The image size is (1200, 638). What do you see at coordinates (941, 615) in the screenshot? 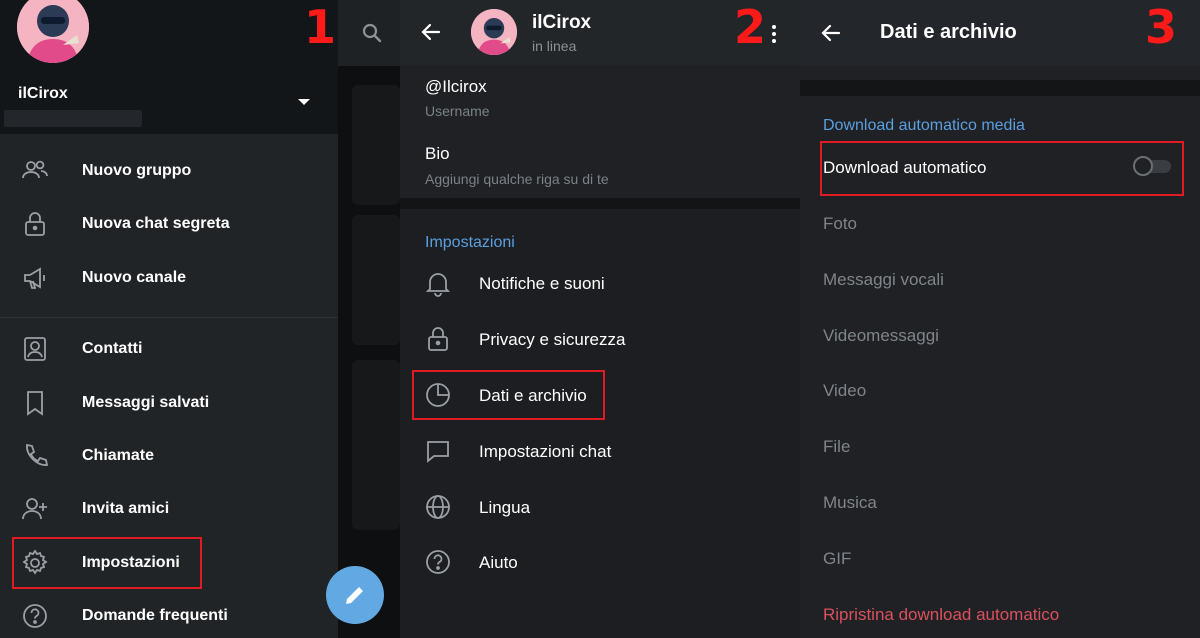
I see `reset-auto-download-button: Ripristina download automatico` at bounding box center [941, 615].